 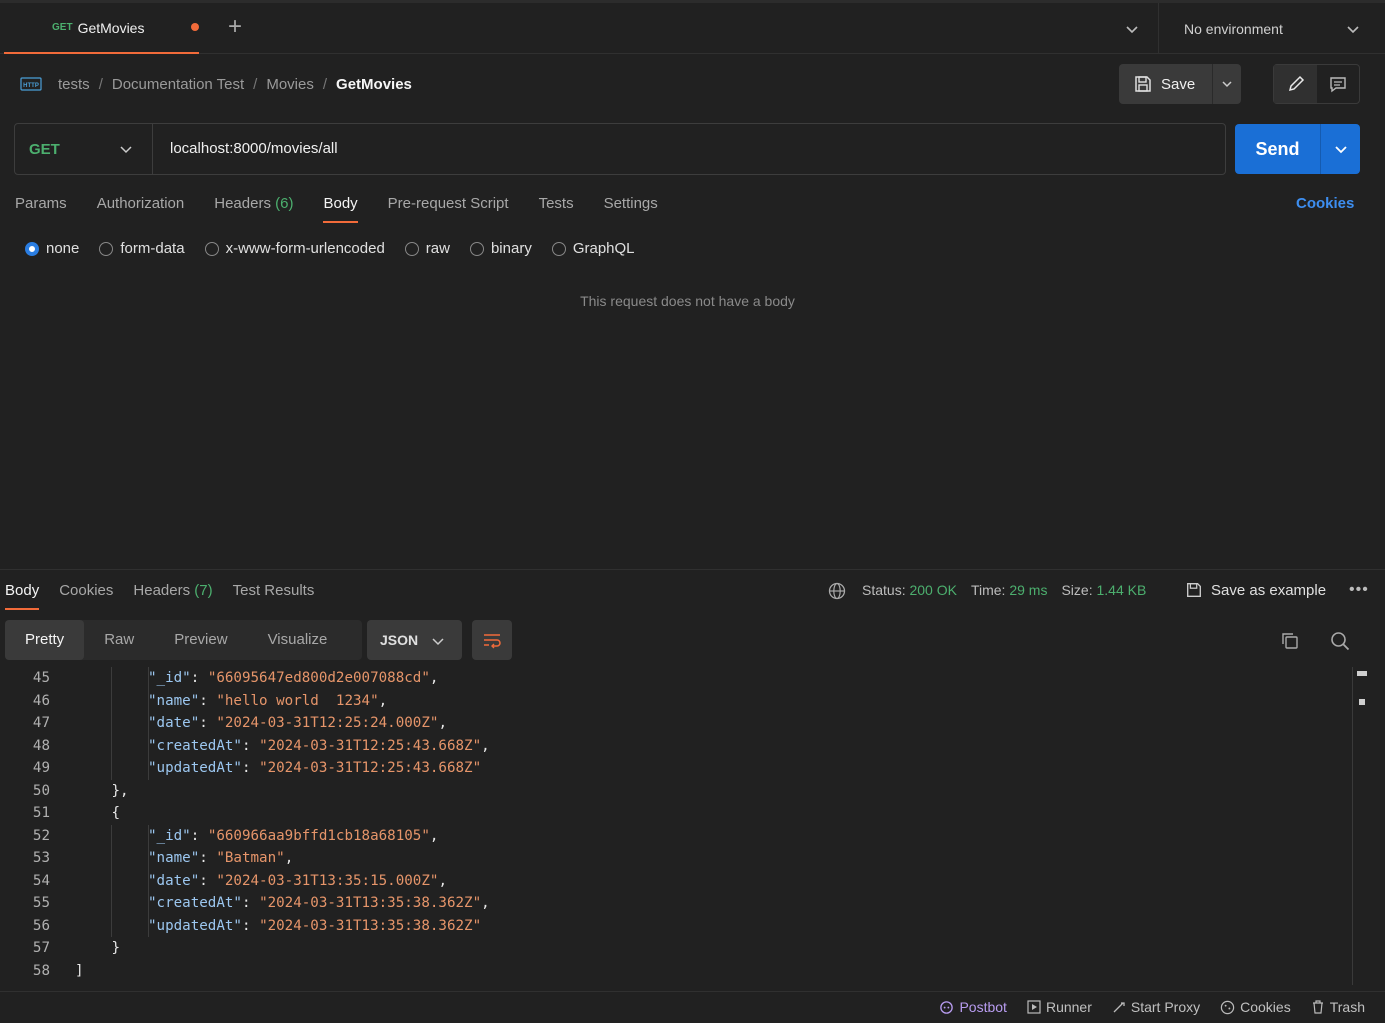 What do you see at coordinates (1340, 149) in the screenshot?
I see `send-options-button` at bounding box center [1340, 149].